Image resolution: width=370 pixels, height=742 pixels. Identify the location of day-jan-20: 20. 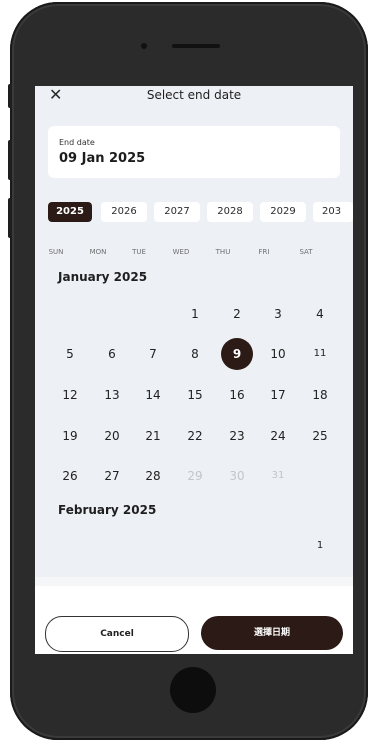
(112, 436).